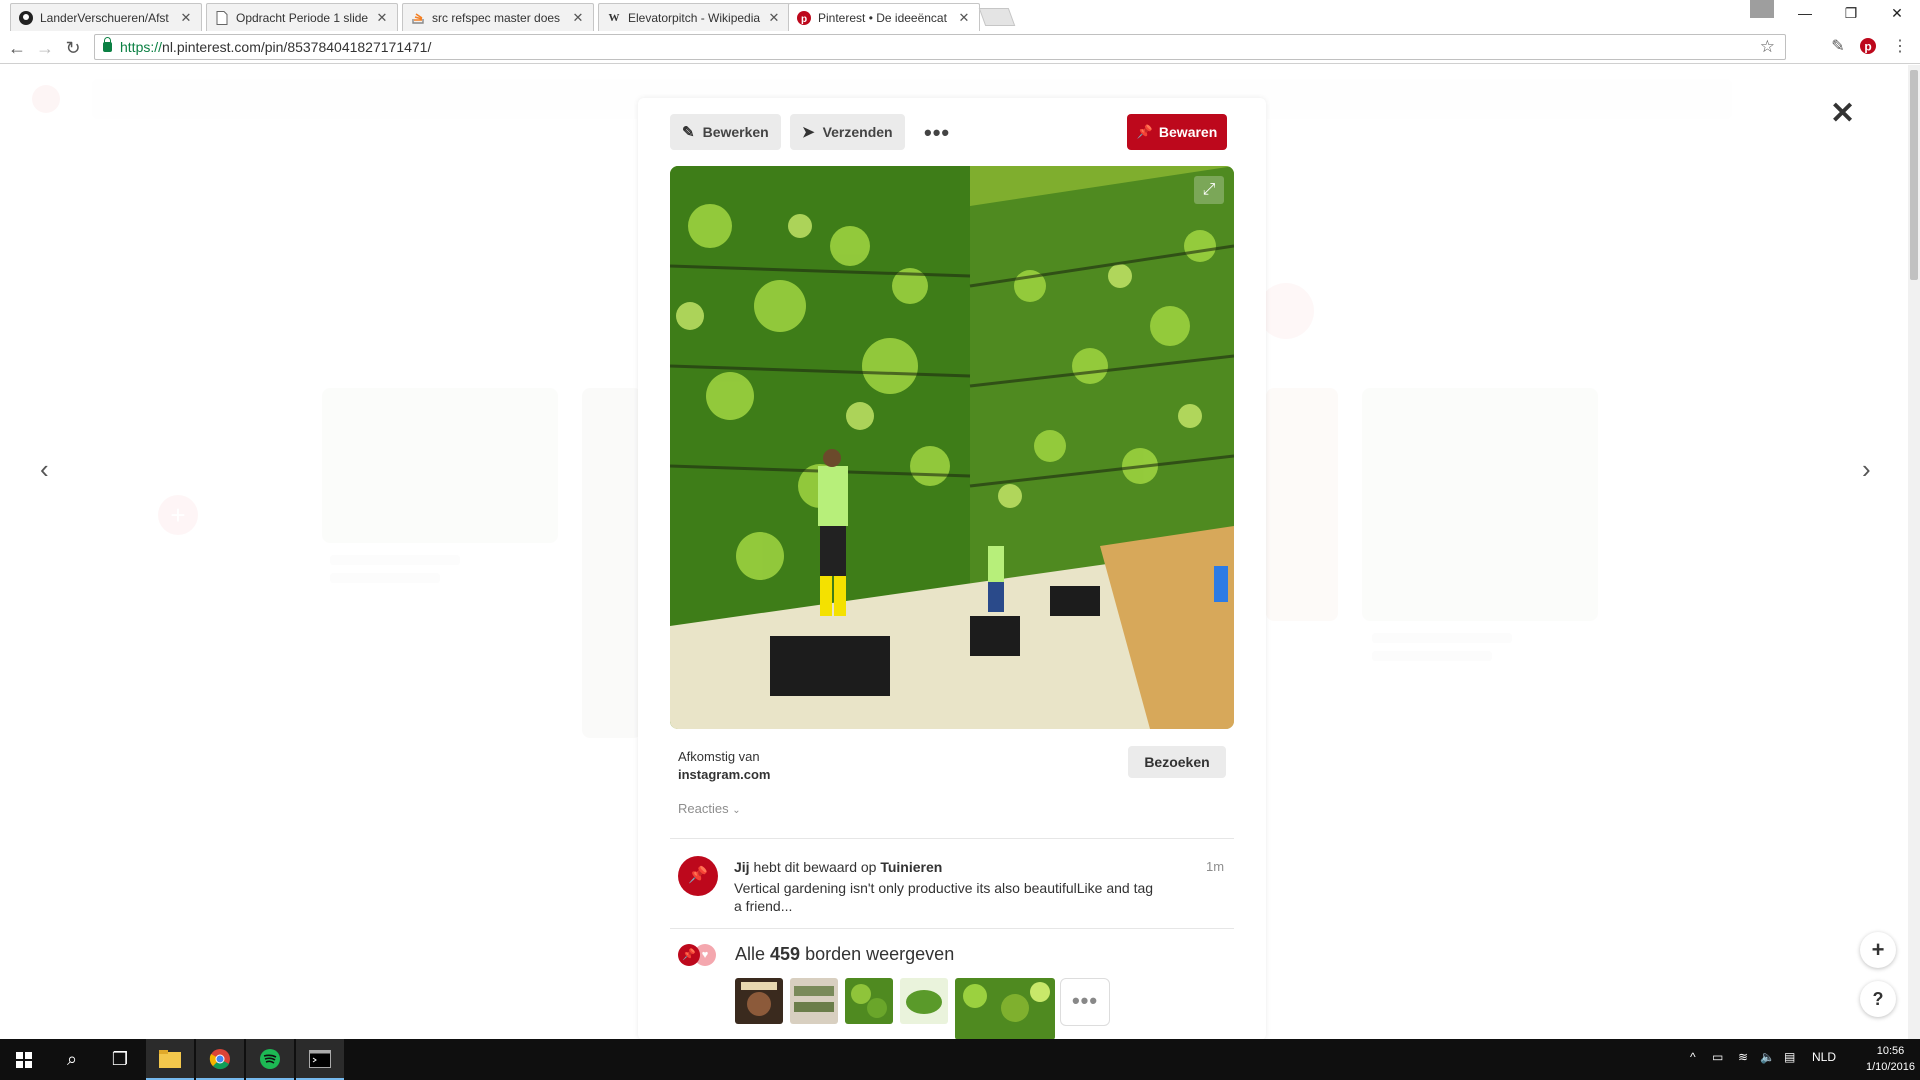 This screenshot has width=1920, height=1080. I want to click on restore-icon: ❐, so click(1851, 13).